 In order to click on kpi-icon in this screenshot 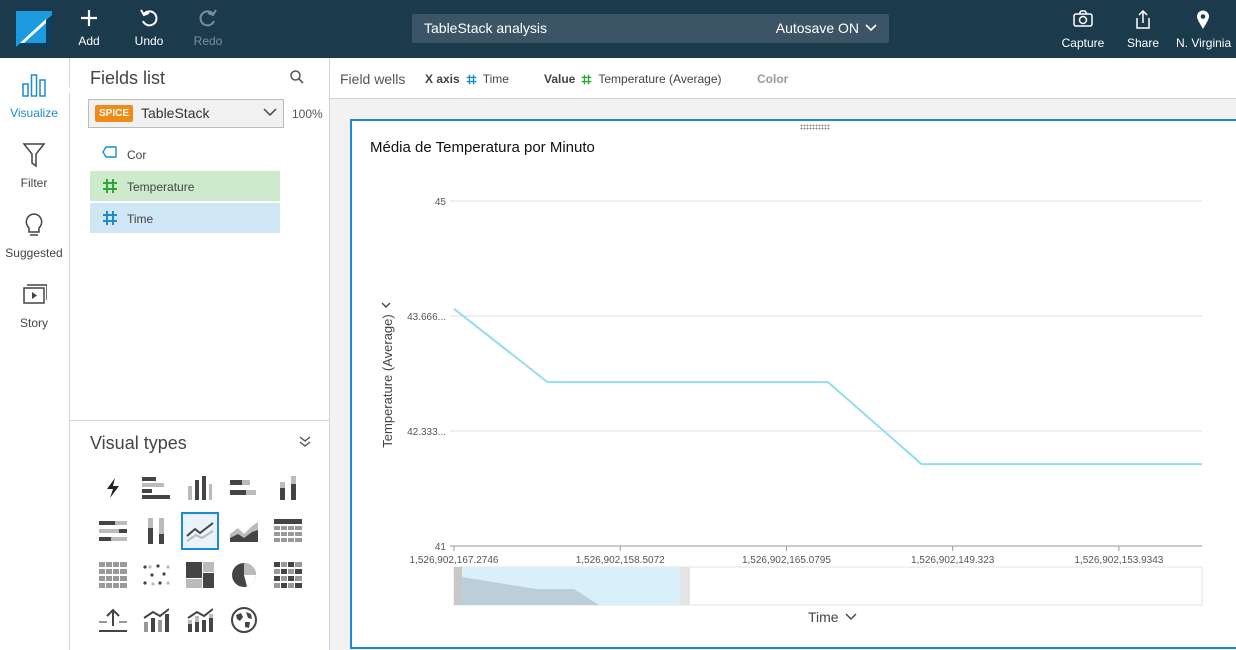, I will do `click(113, 620)`.